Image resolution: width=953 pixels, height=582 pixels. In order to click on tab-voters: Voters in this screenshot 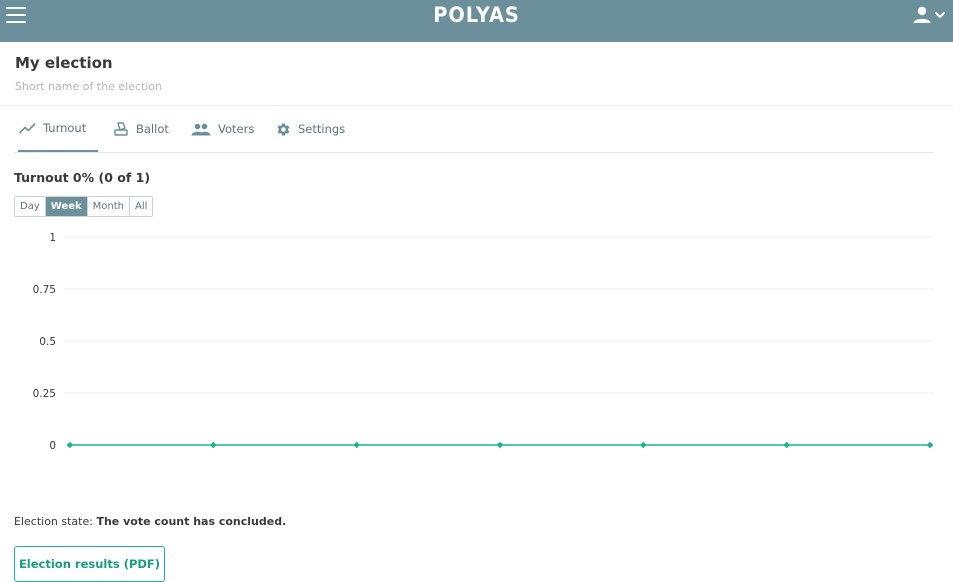, I will do `click(222, 129)`.